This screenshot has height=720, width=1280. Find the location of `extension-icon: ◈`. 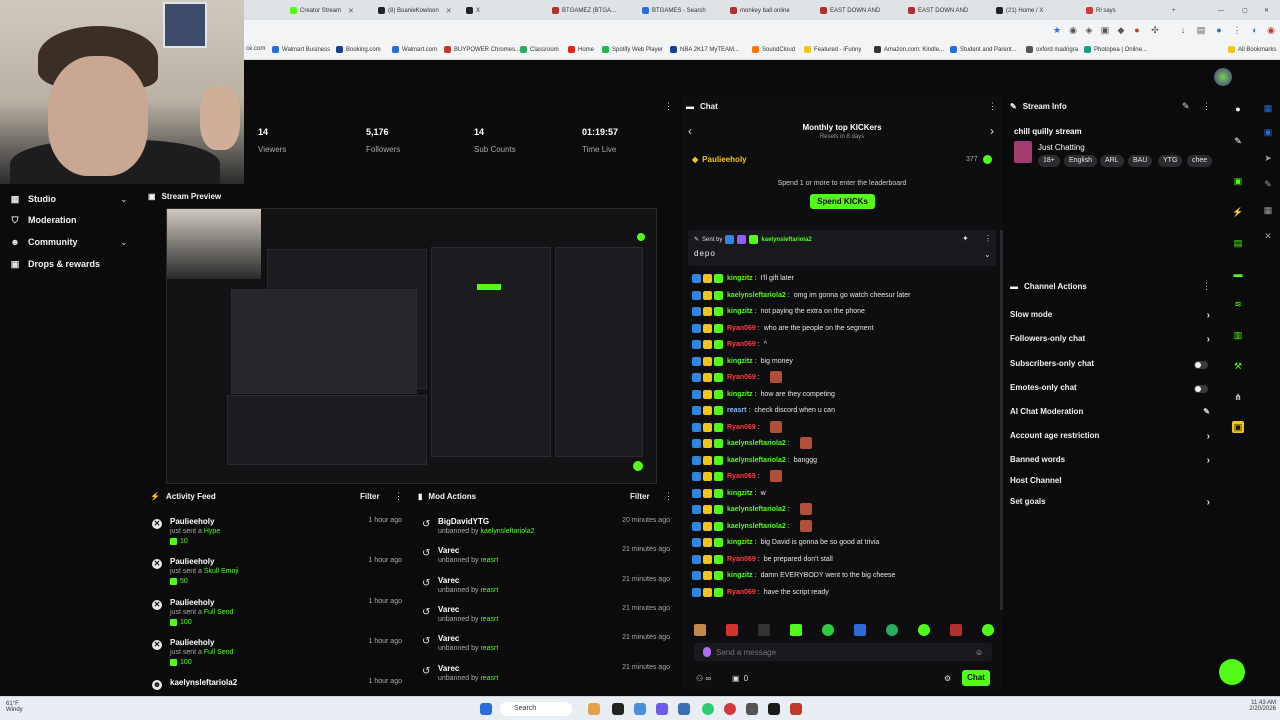

extension-icon: ◈ is located at coordinates (1089, 30).